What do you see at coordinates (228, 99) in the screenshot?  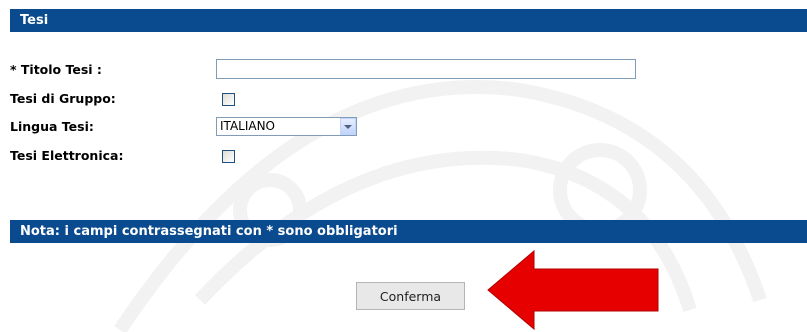 I see `tesi-gruppo-checkbox` at bounding box center [228, 99].